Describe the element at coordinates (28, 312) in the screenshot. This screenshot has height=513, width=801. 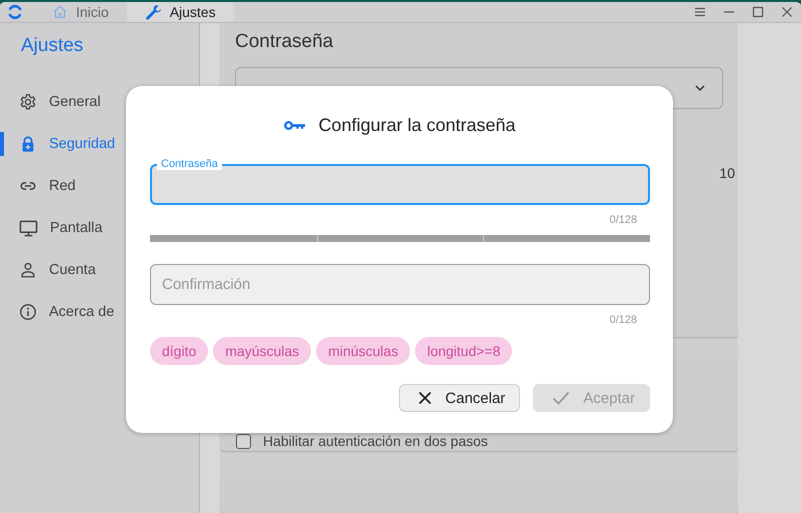
I see `info-icon` at that location.